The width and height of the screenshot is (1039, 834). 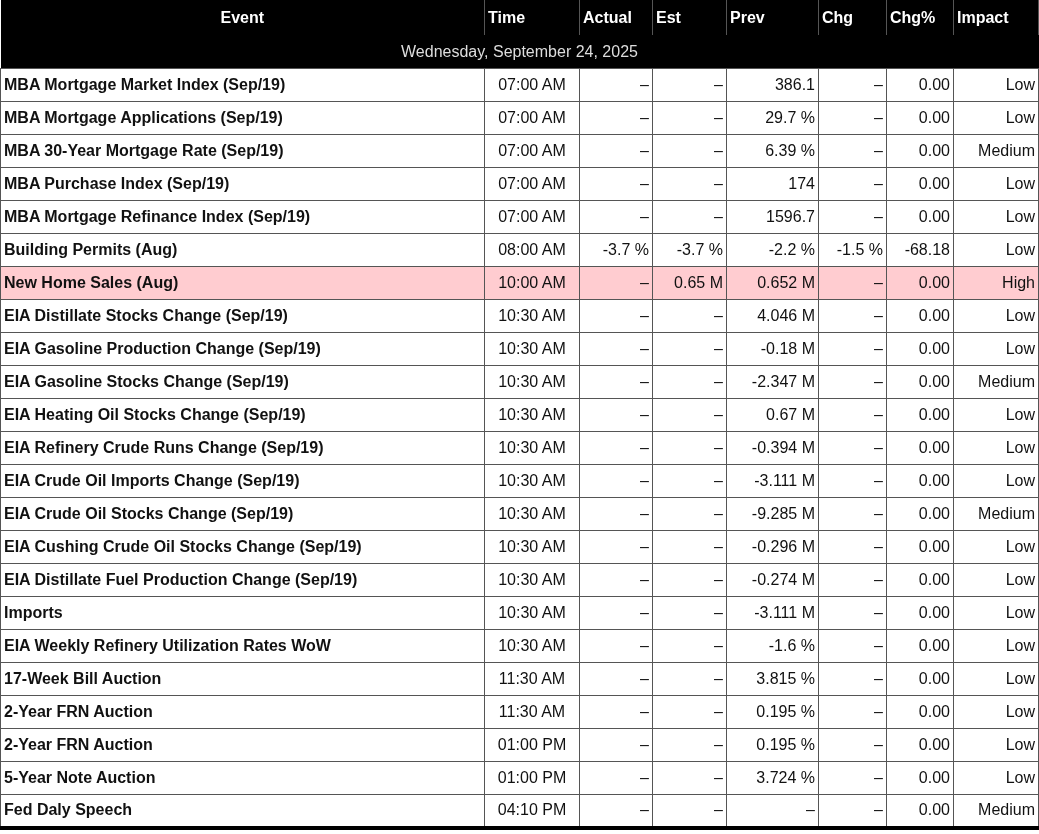 What do you see at coordinates (242, 250) in the screenshot?
I see `event-cell: Building Permits (Aug)` at bounding box center [242, 250].